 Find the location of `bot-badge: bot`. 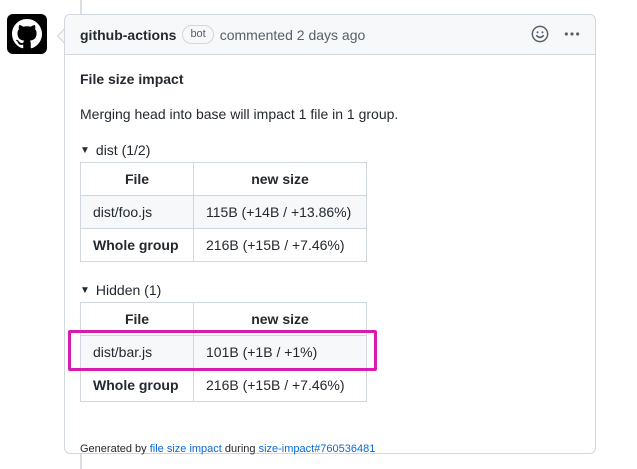

bot-badge: bot is located at coordinates (198, 34).